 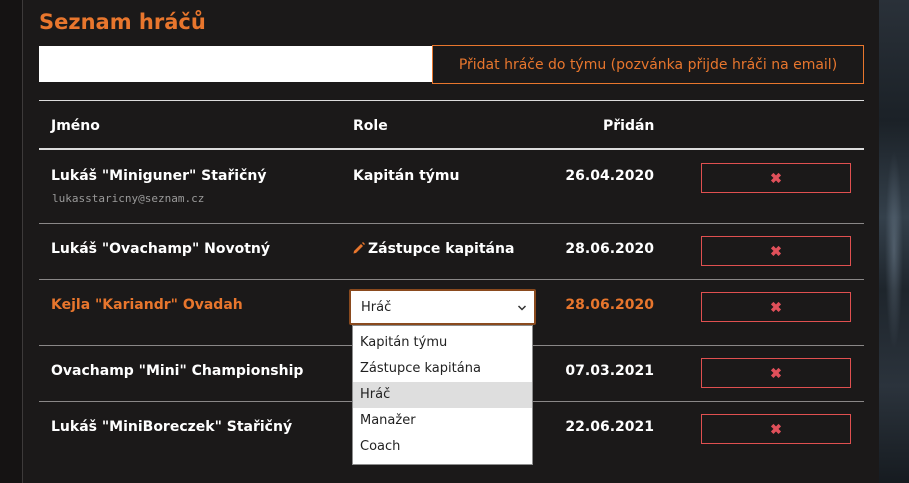 I want to click on column-header-role: Role, so click(x=370, y=126).